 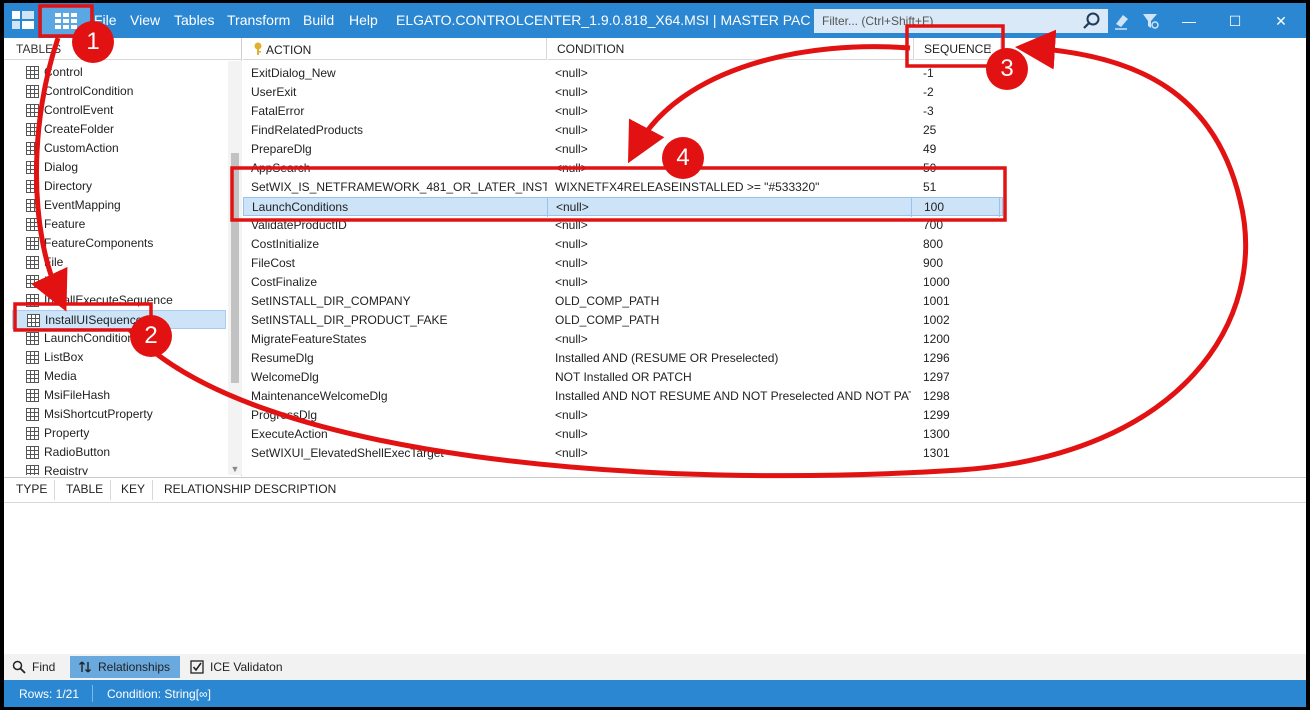 What do you see at coordinates (119, 205) in the screenshot?
I see `table-item-eventmapping: EventMapping` at bounding box center [119, 205].